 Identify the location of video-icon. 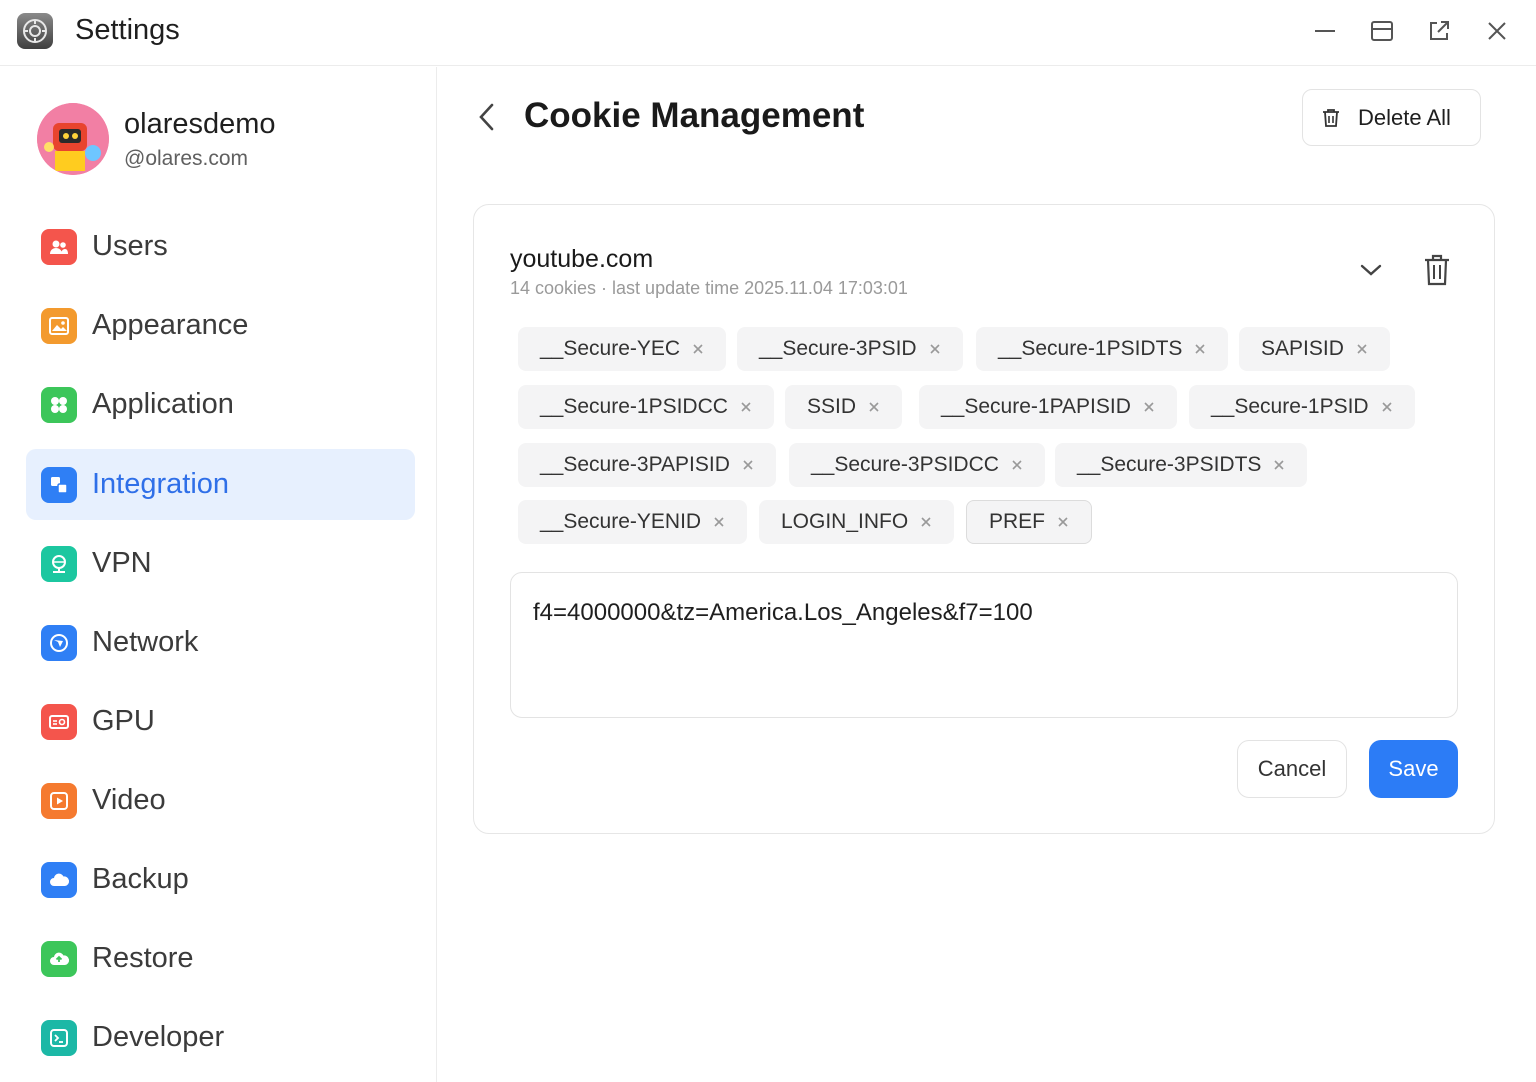
(59, 800).